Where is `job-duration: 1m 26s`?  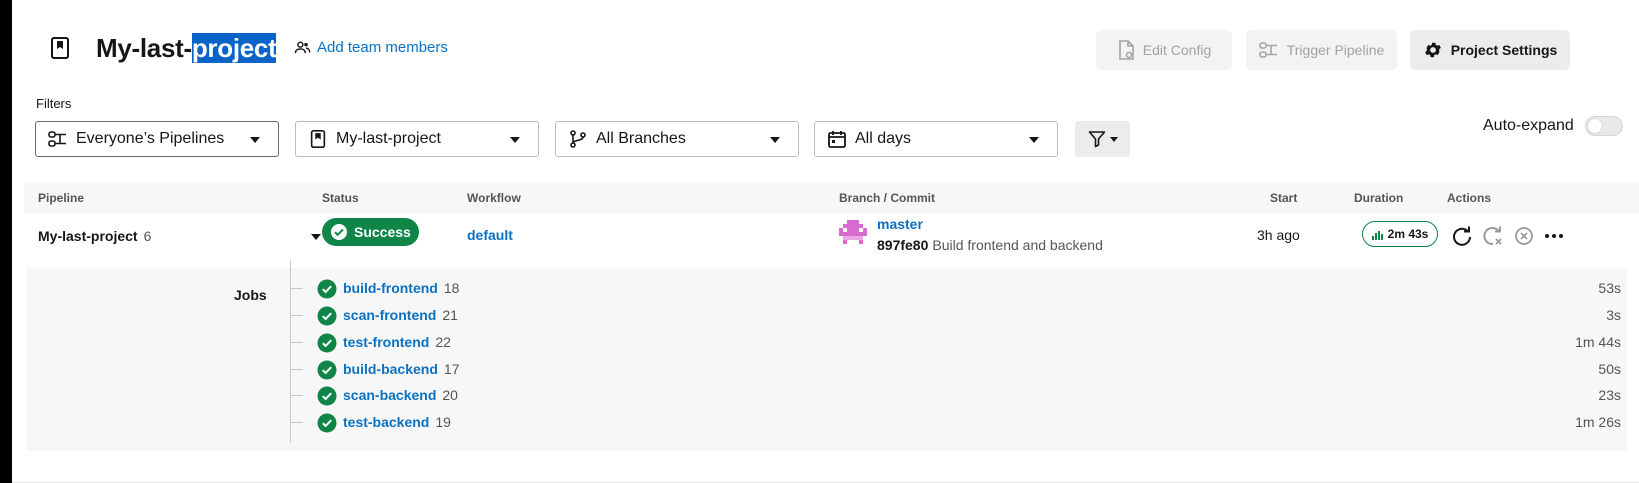
job-duration: 1m 26s is located at coordinates (1598, 422).